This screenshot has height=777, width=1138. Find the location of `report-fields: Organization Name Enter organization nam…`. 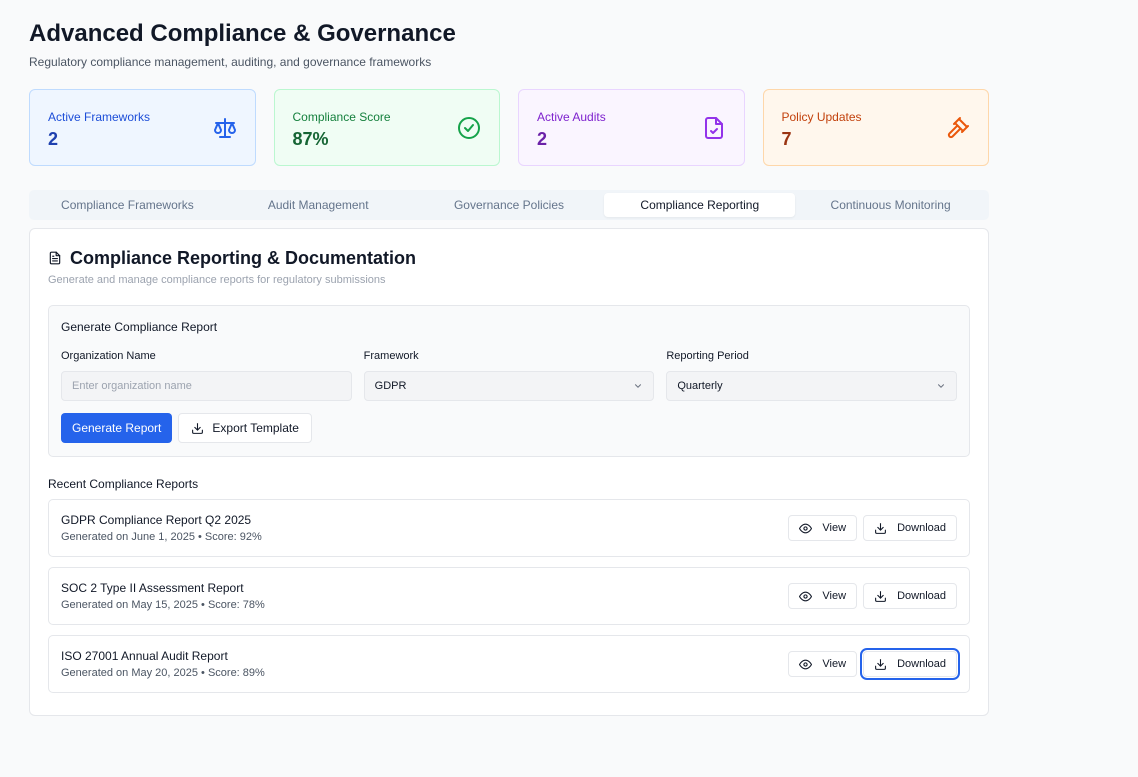

report-fields: Organization Name Enter organization nam… is located at coordinates (509, 375).